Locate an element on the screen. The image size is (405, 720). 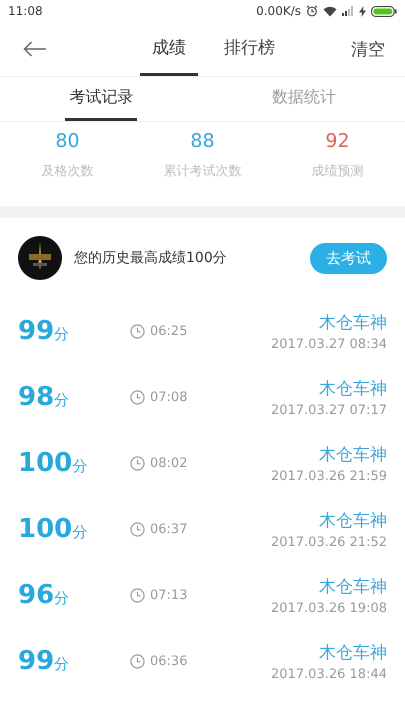
duration-text: 06:37 is located at coordinates (169, 529).